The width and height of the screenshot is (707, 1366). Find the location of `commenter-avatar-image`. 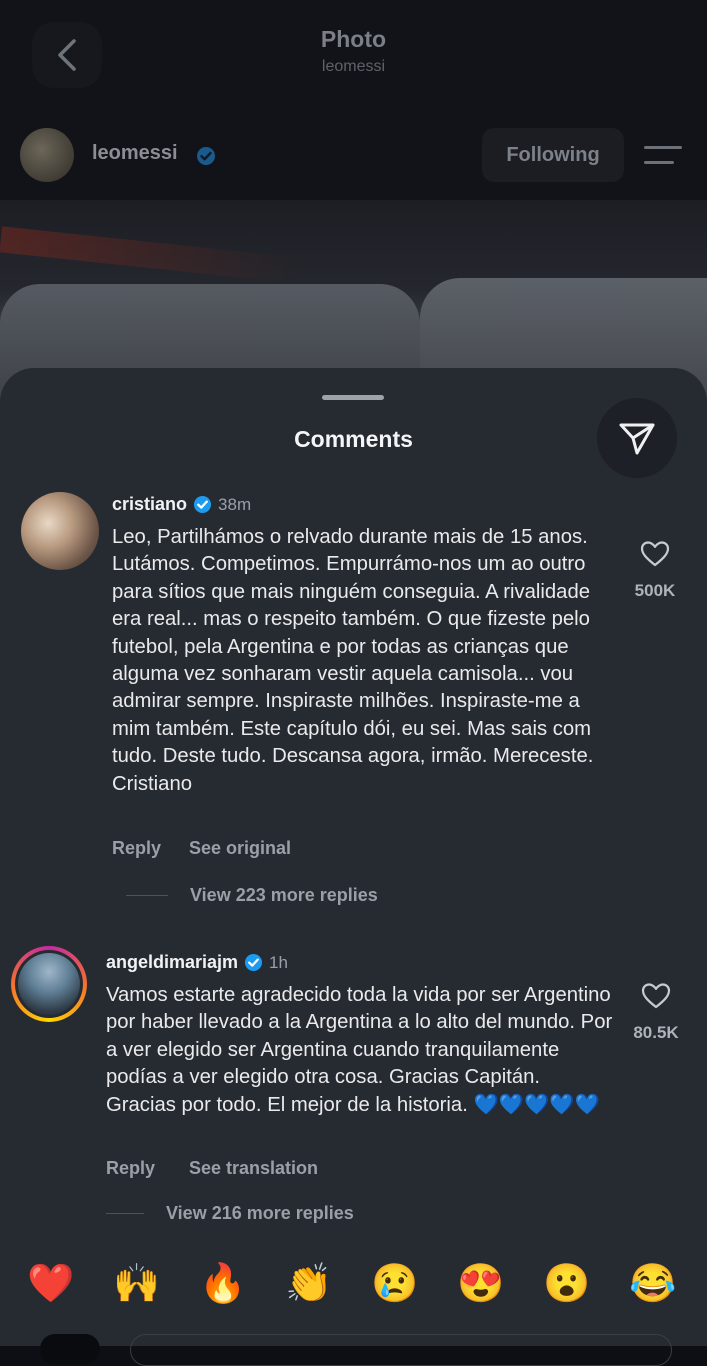

commenter-avatar-image is located at coordinates (49, 984).